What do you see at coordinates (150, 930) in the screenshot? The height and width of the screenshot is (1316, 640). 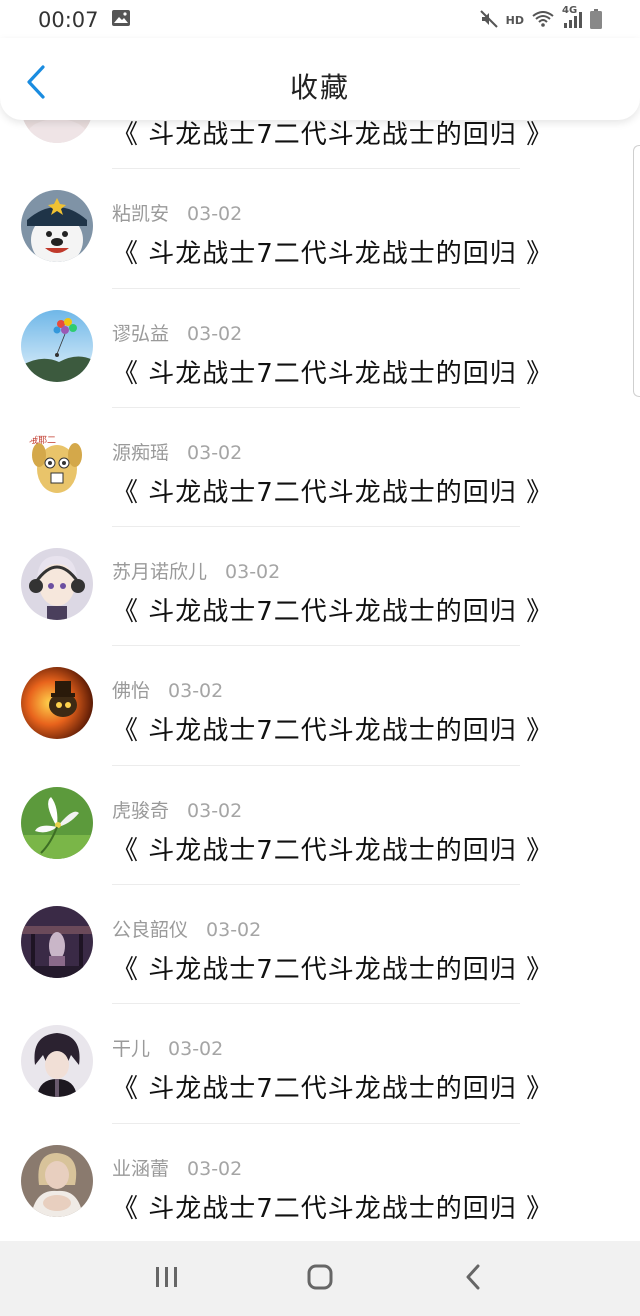 I see `item-username: 公良韶仪` at bounding box center [150, 930].